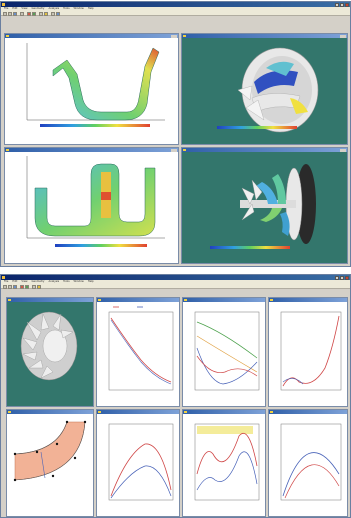 Image resolution: width=351 pixels, height=518 pixels. Describe the element at coordinates (225, 430) in the screenshot. I see `highlight-band` at that location.